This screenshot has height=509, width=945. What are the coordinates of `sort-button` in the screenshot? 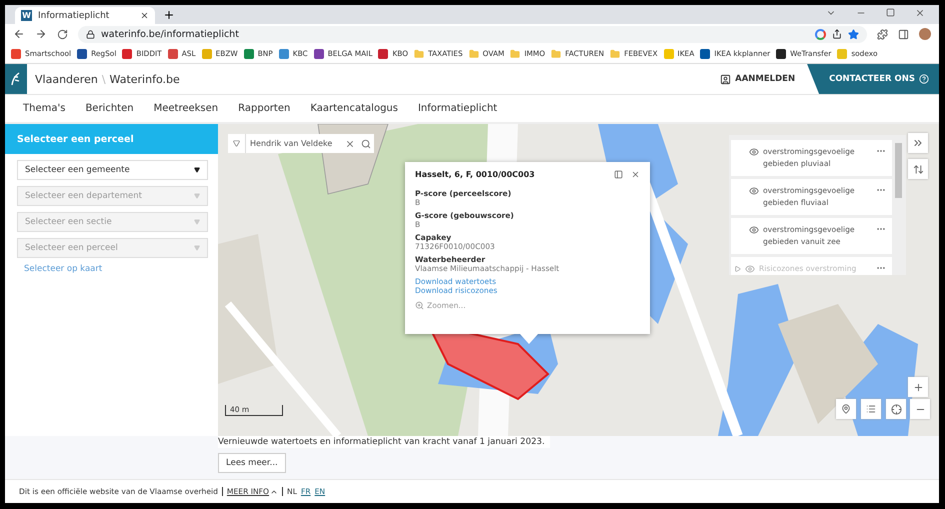 It's located at (918, 169).